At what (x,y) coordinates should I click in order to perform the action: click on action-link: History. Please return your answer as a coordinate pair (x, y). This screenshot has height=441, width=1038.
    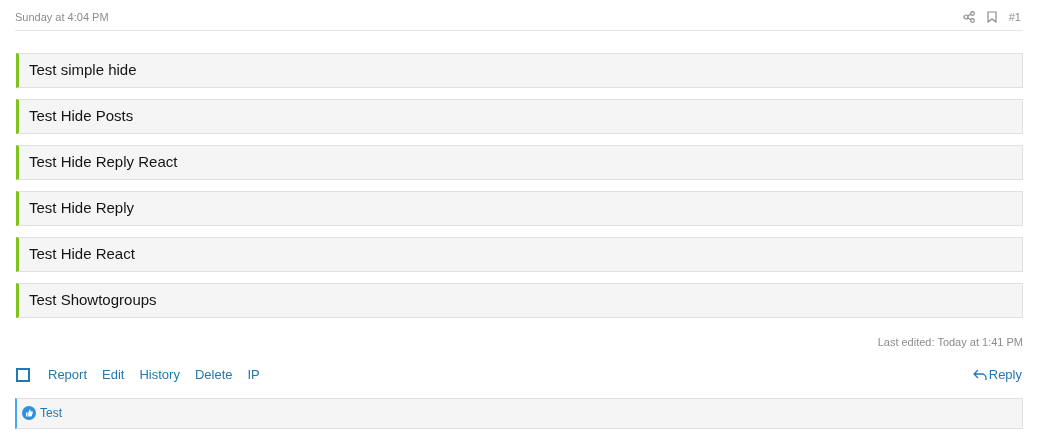
    Looking at the image, I should click on (159, 374).